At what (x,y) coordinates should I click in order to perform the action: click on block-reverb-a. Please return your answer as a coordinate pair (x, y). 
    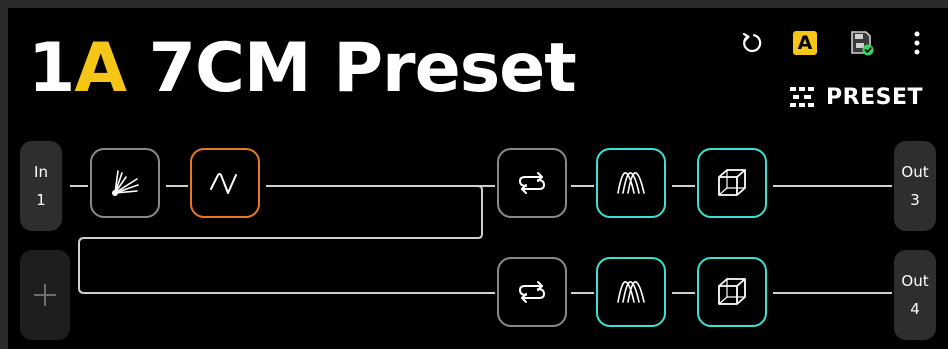
    Looking at the image, I should click on (631, 183).